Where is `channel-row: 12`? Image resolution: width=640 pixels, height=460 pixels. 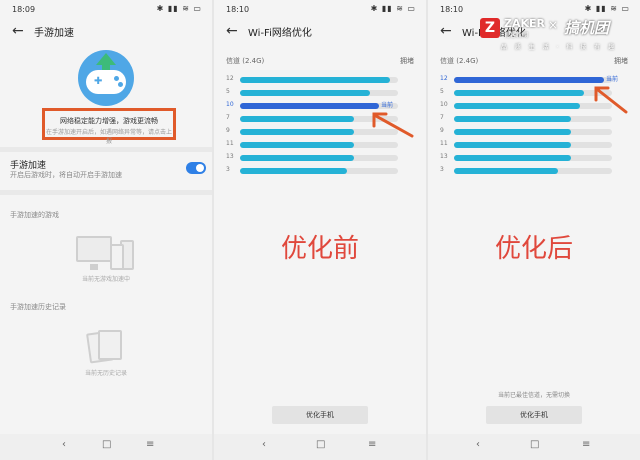 channel-row: 12 is located at coordinates (321, 80).